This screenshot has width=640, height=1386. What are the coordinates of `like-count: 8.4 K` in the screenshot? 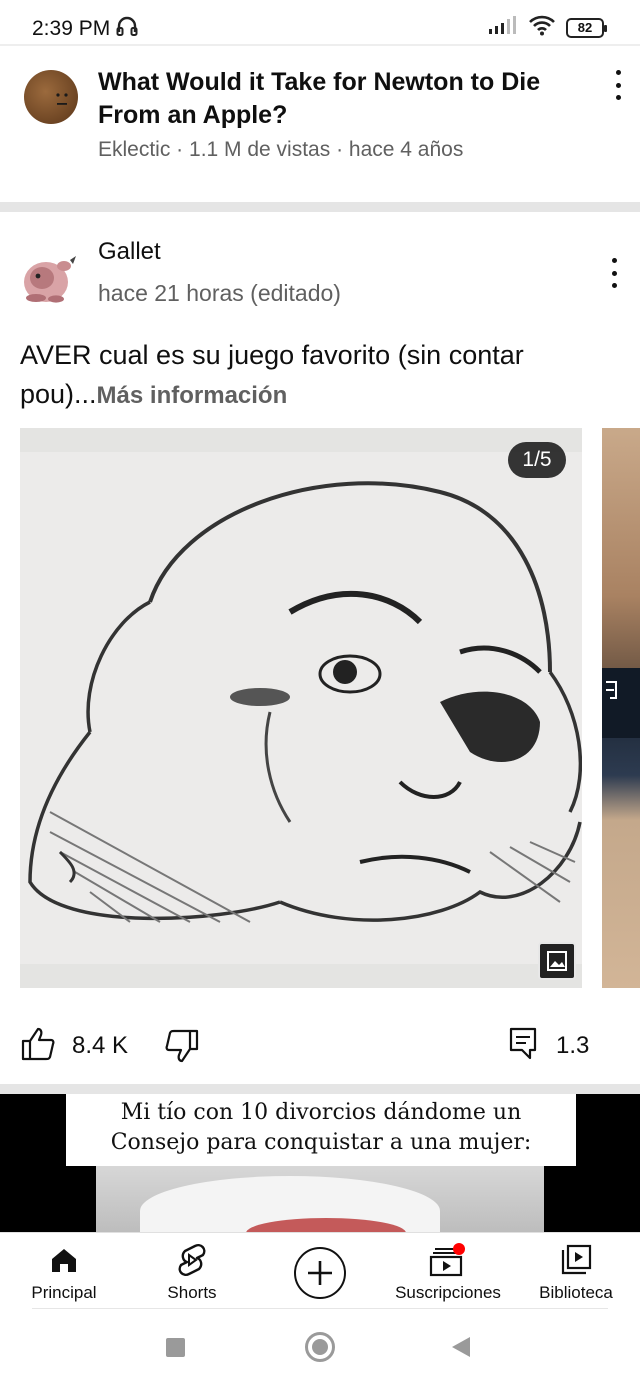 It's located at (100, 1045).